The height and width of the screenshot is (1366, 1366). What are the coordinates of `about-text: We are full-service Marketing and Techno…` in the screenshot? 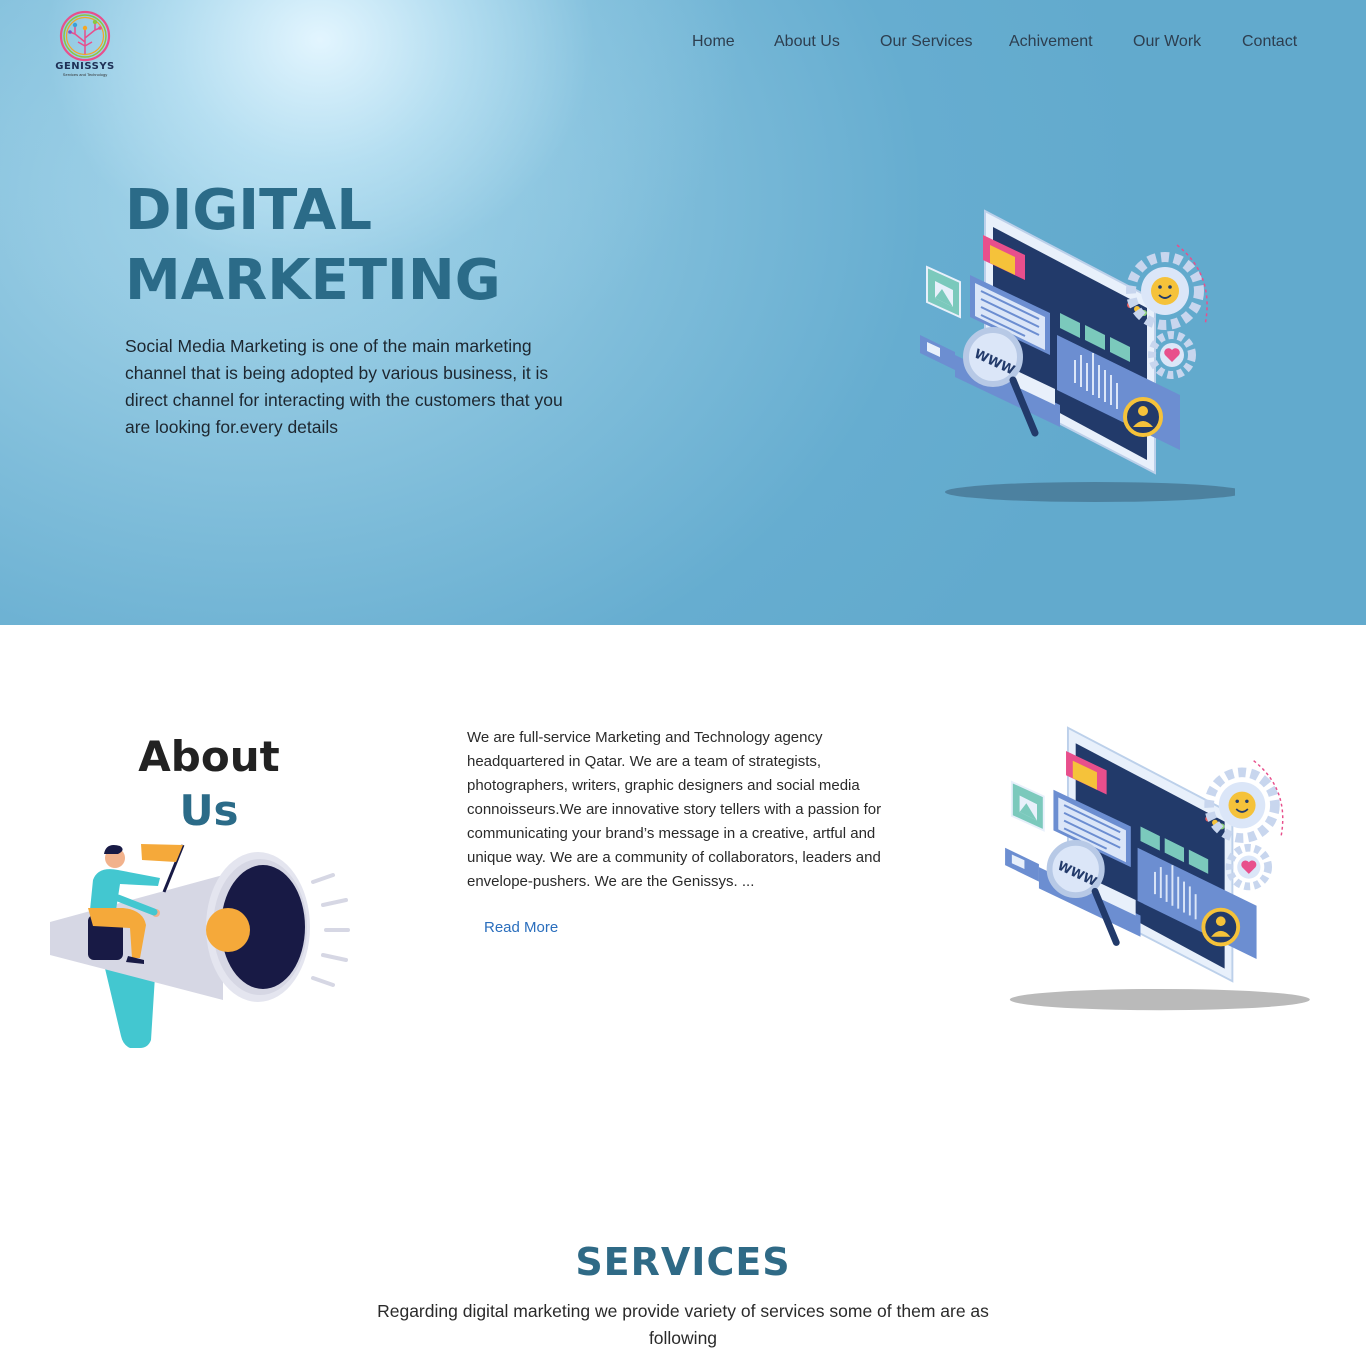 It's located at (674, 809).